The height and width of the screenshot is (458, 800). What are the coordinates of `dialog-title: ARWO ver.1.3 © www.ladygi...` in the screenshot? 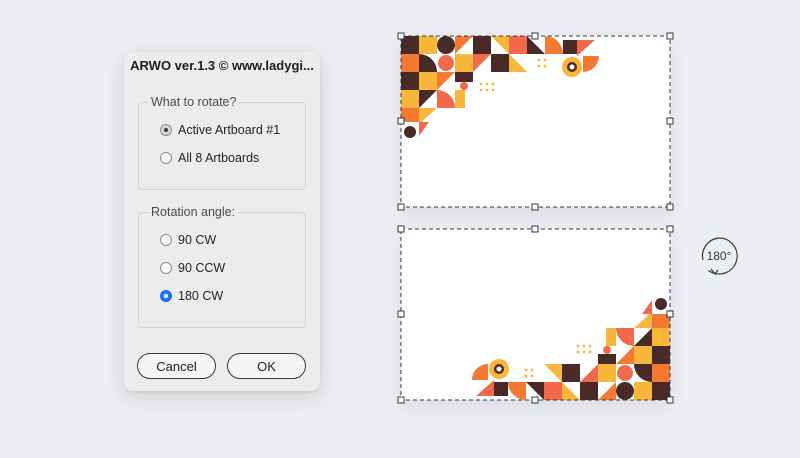 It's located at (222, 65).